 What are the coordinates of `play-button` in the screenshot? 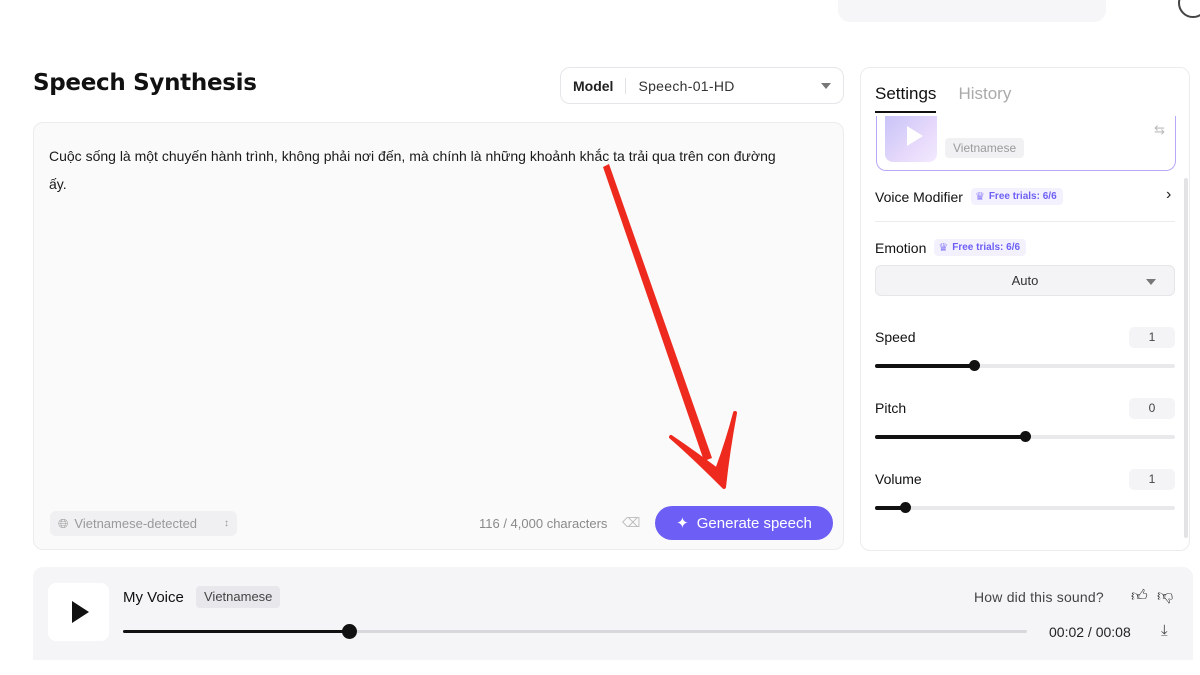 It's located at (78, 612).